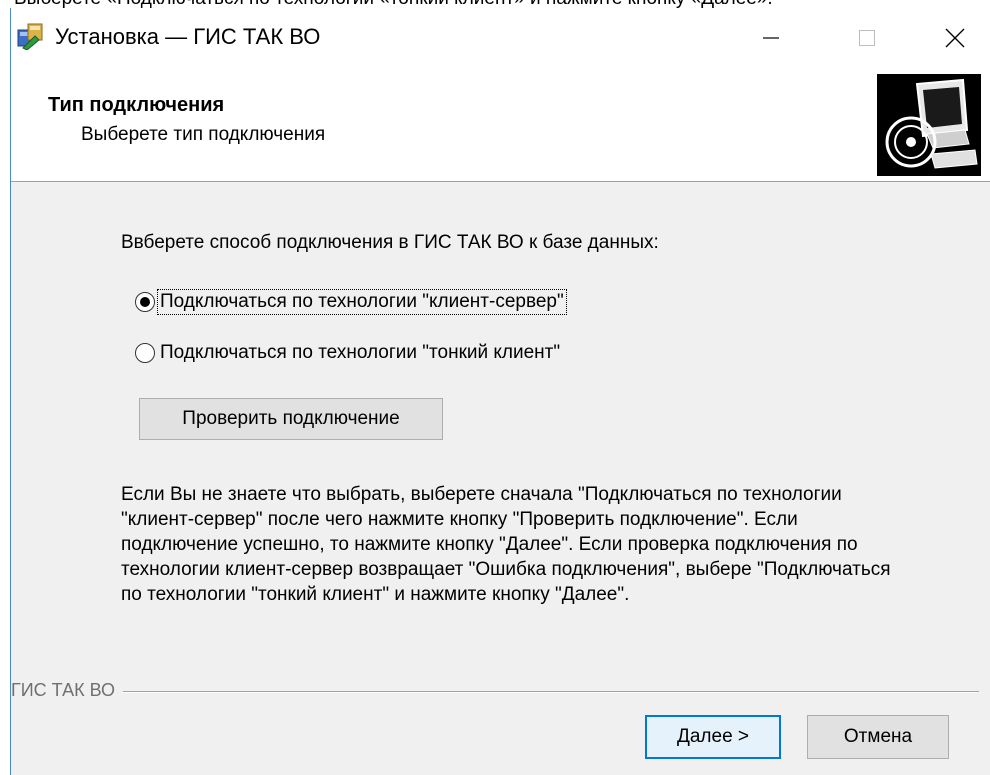 This screenshot has width=990, height=775. I want to click on installer-icon, so click(30, 35).